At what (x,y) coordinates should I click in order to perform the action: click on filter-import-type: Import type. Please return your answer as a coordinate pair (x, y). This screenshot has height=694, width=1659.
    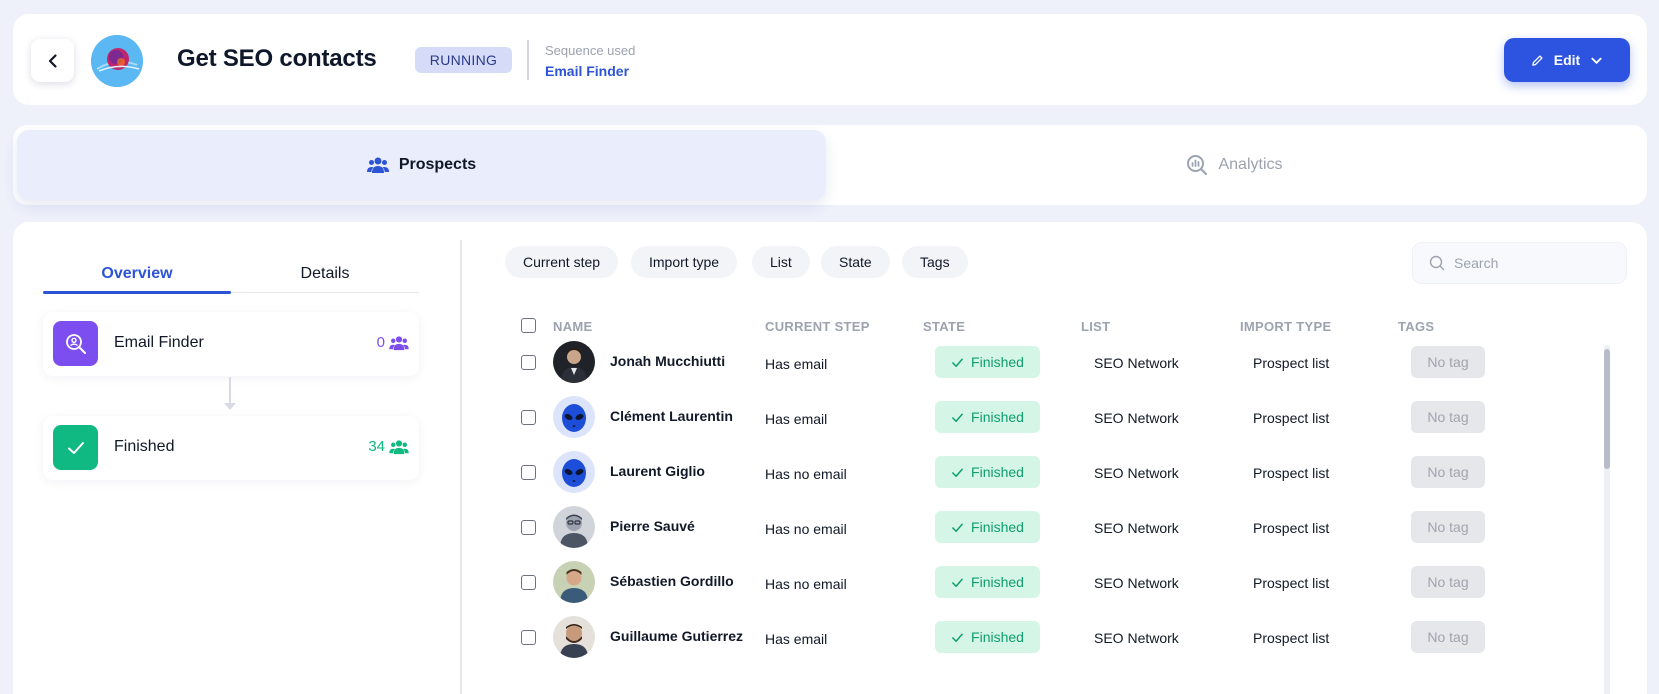
    Looking at the image, I should click on (684, 262).